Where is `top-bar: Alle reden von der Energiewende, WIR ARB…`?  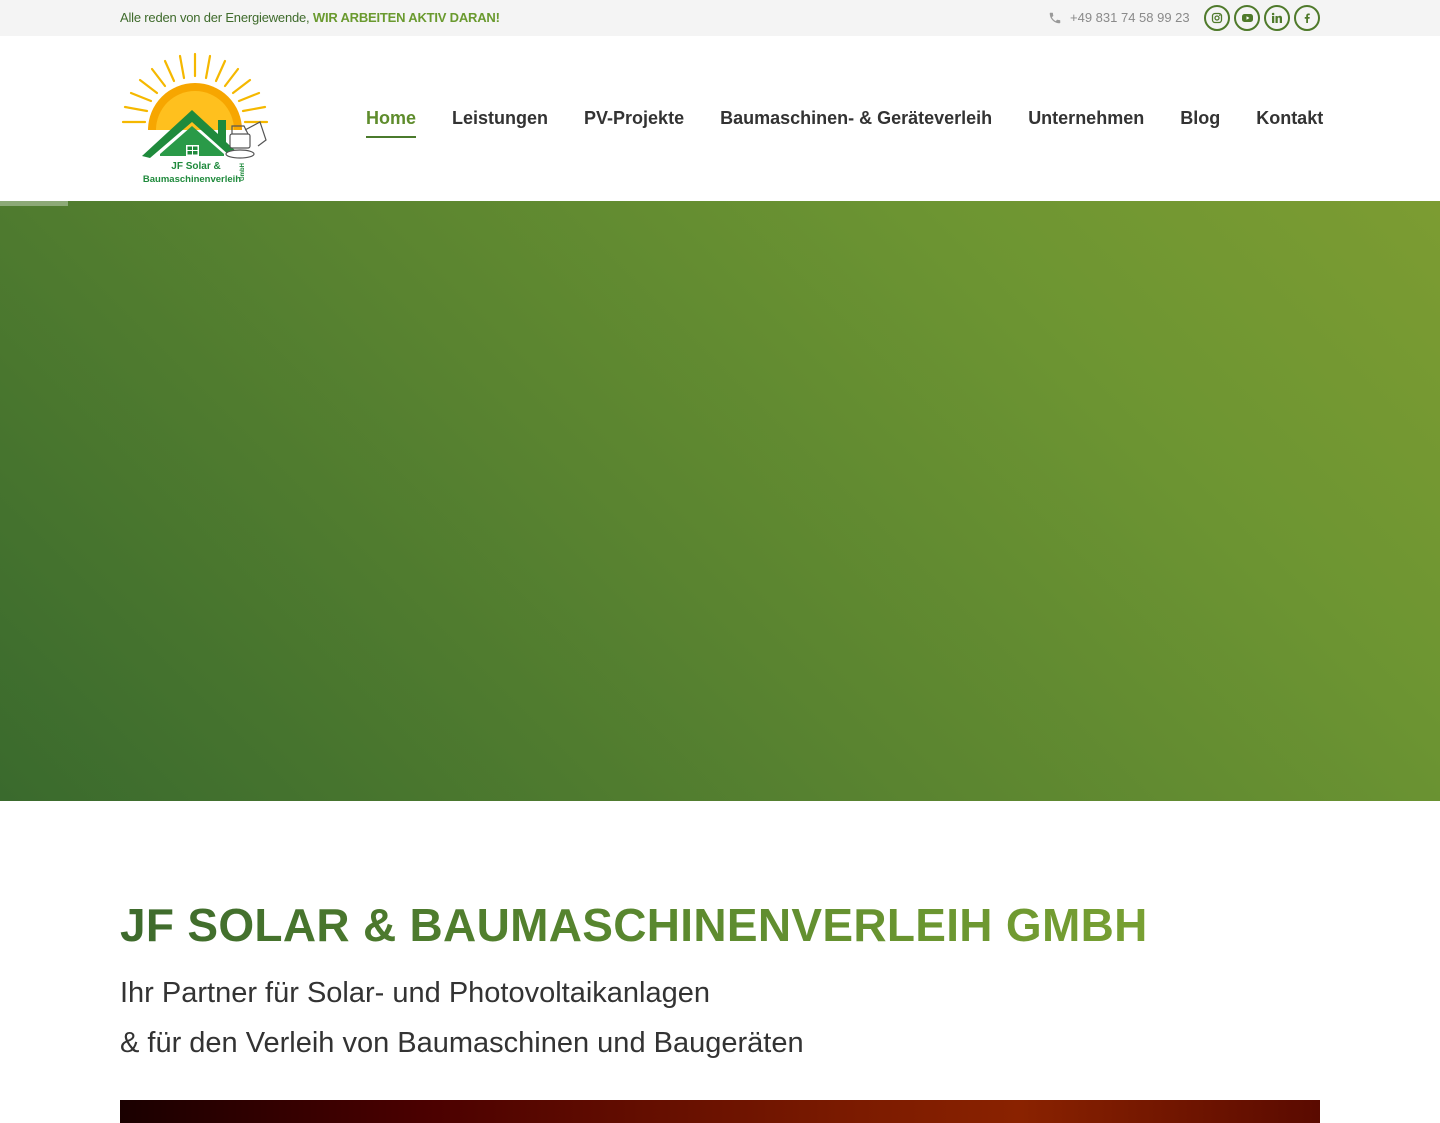 top-bar: Alle reden von der Energiewende, WIR ARB… is located at coordinates (720, 18).